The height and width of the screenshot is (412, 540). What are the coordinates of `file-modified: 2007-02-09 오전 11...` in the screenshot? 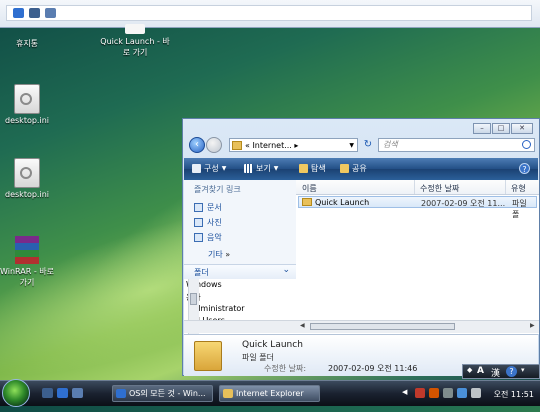 It's located at (463, 203).